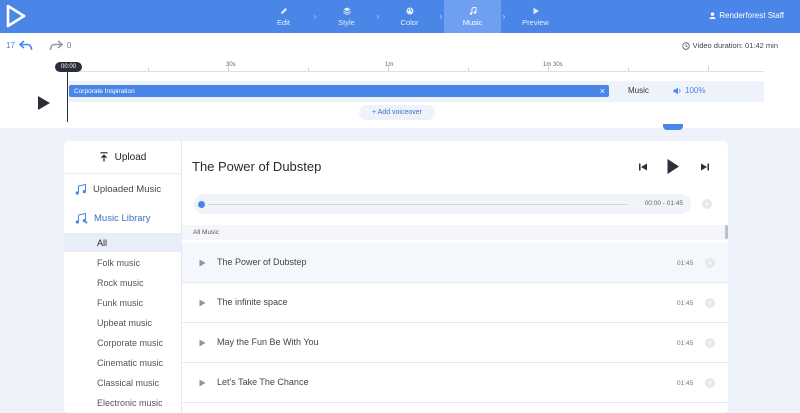 Image resolution: width=800 pixels, height=413 pixels. Describe the element at coordinates (130, 157) in the screenshot. I see `upload-label: Upload` at that location.